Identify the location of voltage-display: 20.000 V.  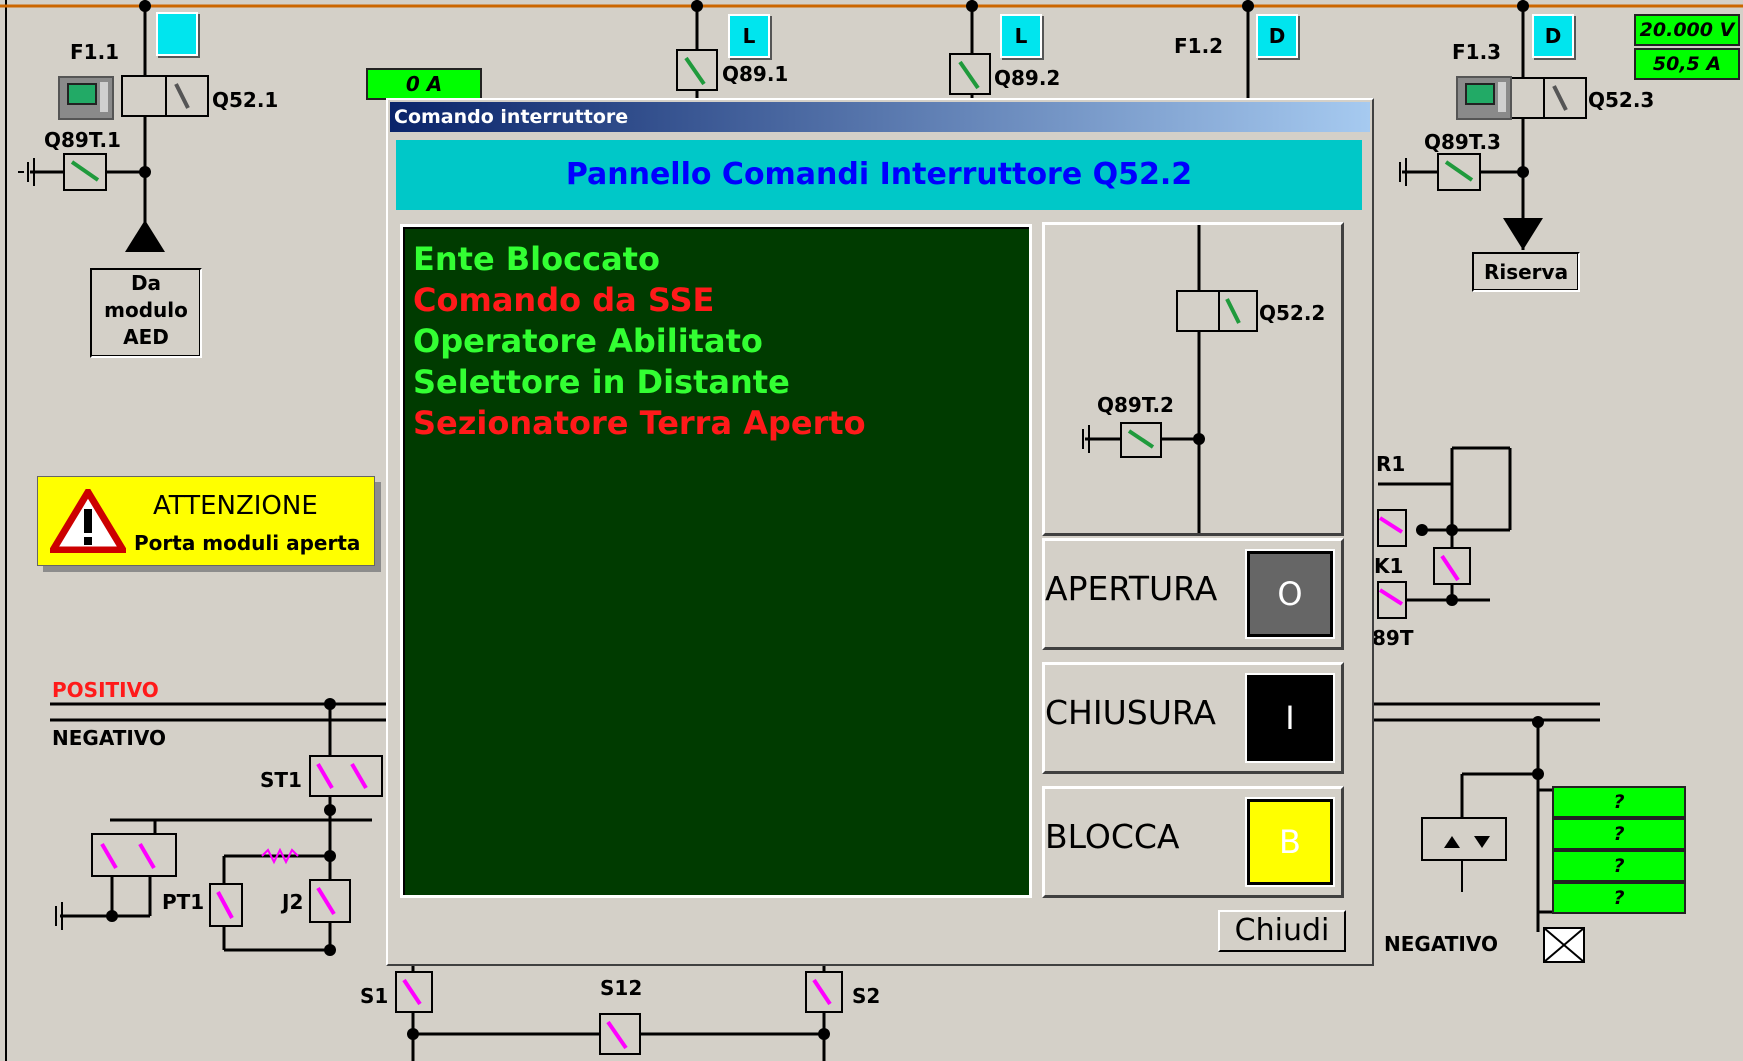
(1687, 30).